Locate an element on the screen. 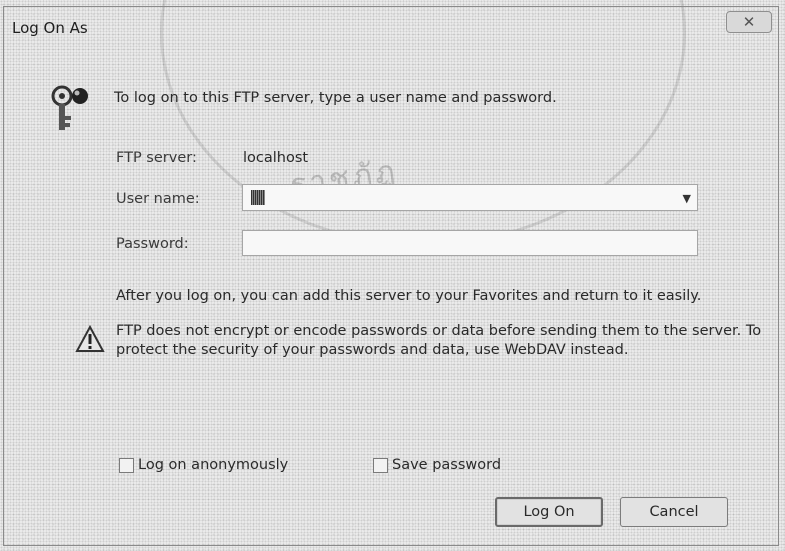 Image resolution: width=785 pixels, height=551 pixels. user-name-combobox: ▼ is located at coordinates (470, 197).